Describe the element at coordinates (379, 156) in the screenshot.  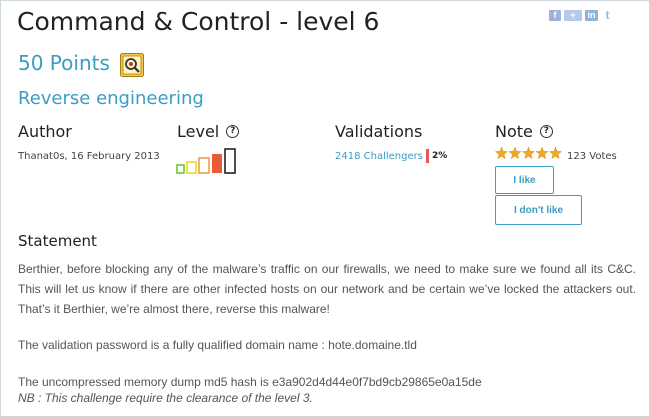
I see `challengers-link: 2418 Challengers` at that location.